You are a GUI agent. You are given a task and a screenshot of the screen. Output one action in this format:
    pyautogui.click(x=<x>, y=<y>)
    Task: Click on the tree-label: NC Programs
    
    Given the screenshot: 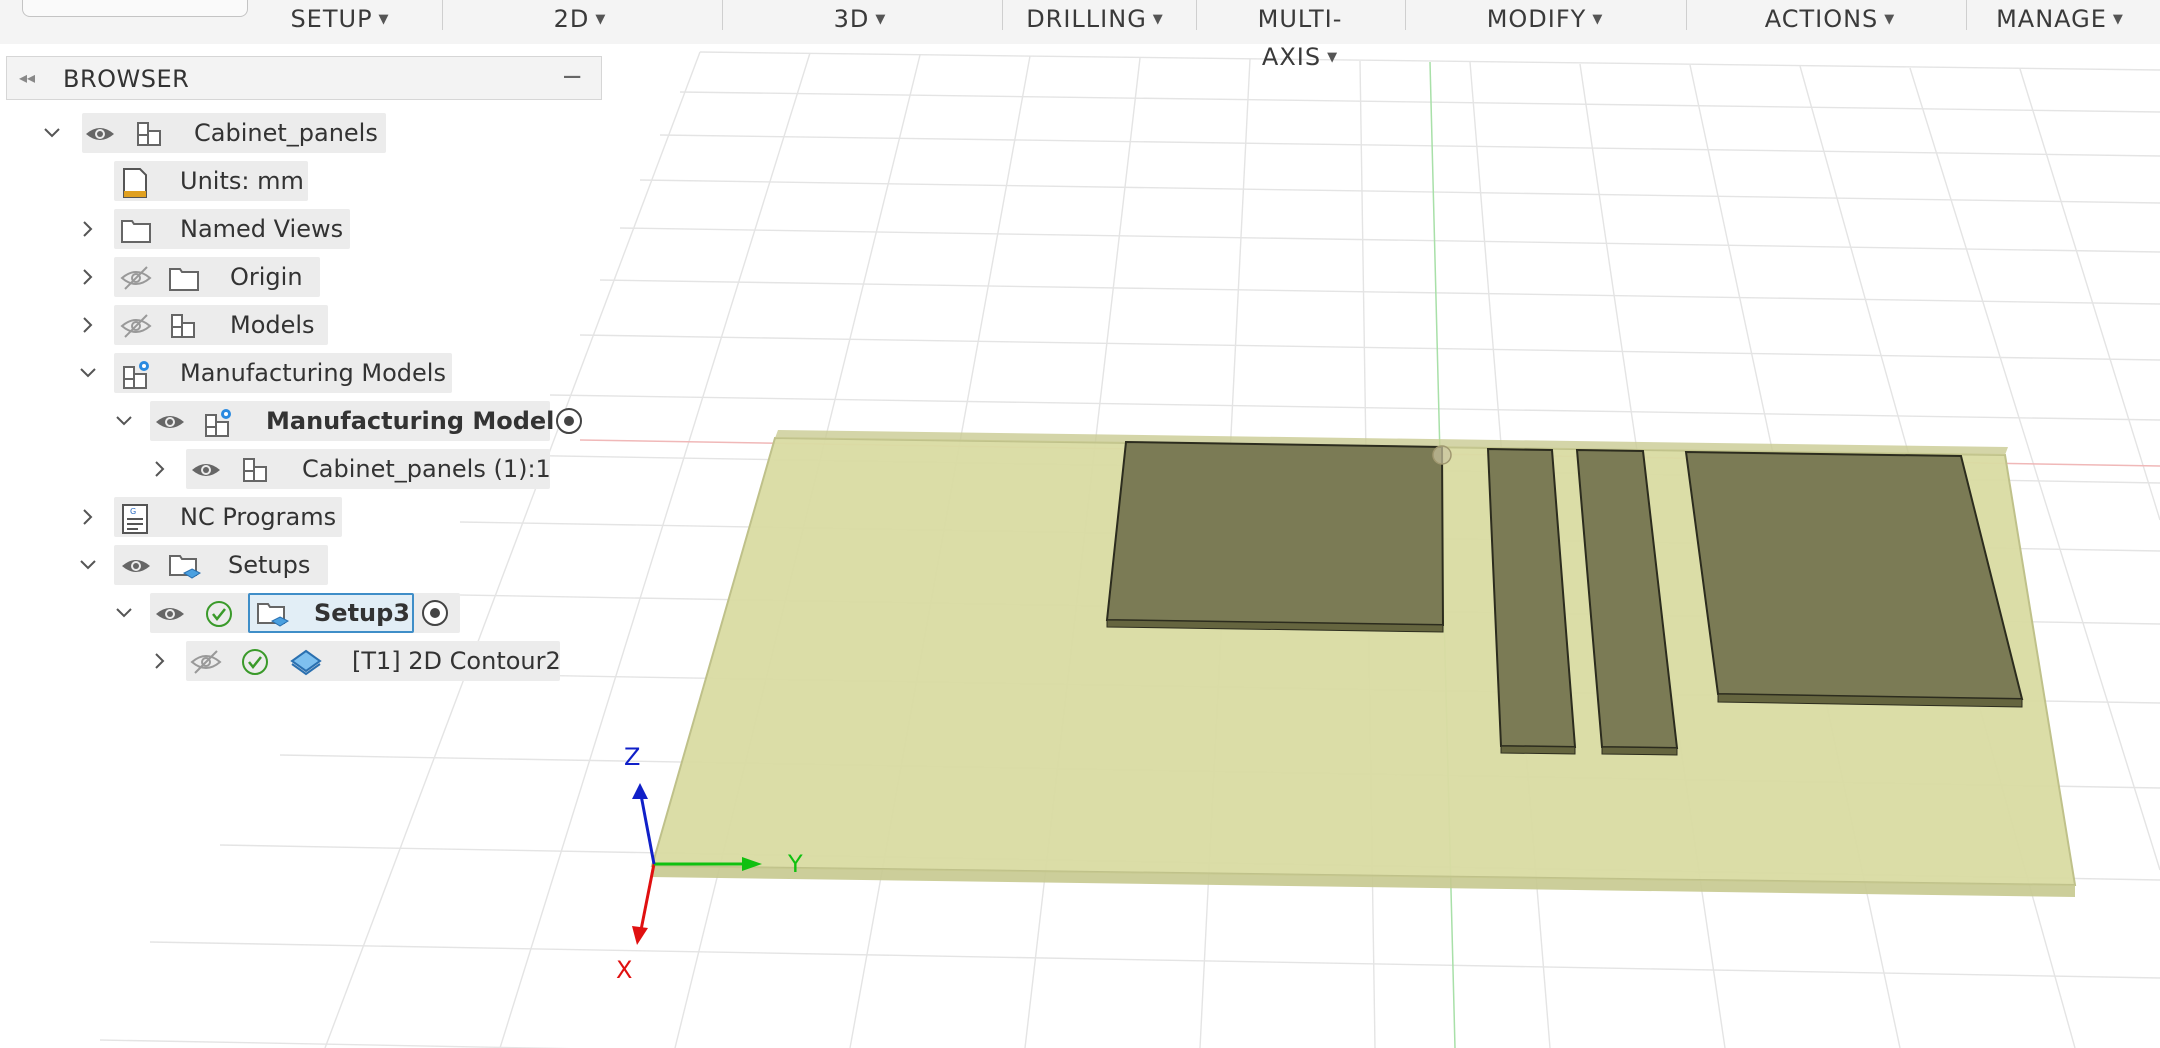 What is the action you would take?
    pyautogui.click(x=258, y=517)
    